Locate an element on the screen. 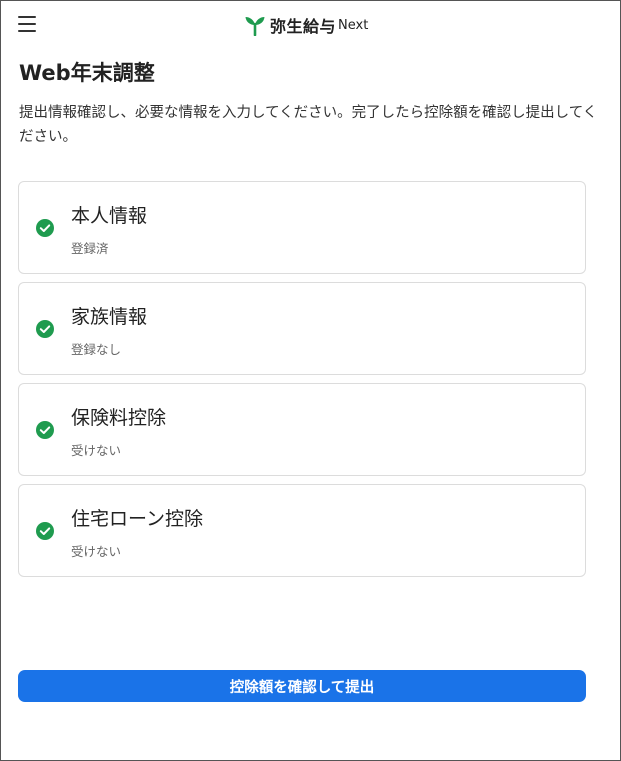 This screenshot has width=621, height=761. app-logo: 弥生給与 Next is located at coordinates (306, 25).